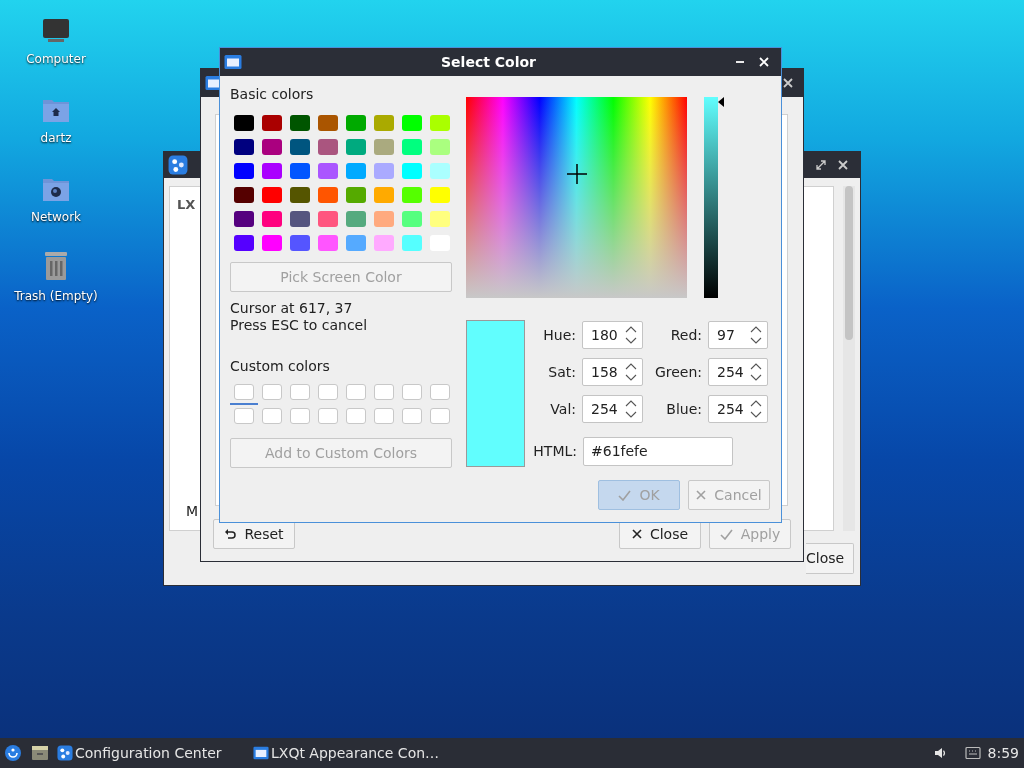  I want to click on field-label: HTML:, so click(554, 451).